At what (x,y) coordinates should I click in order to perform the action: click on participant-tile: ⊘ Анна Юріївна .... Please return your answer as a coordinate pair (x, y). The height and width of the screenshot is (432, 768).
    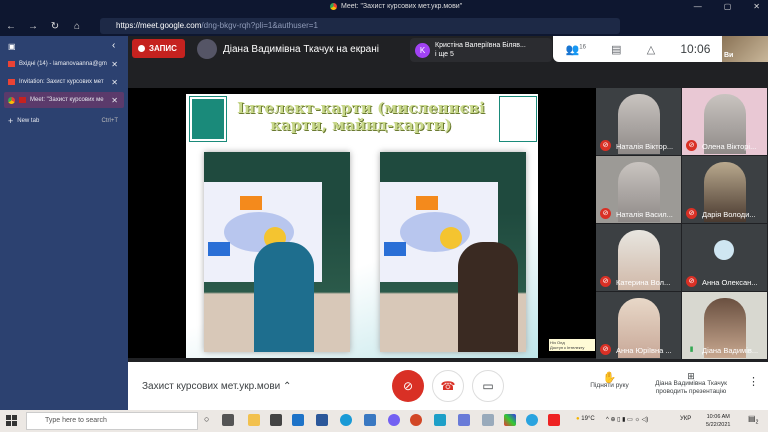
    Looking at the image, I should click on (638, 325).